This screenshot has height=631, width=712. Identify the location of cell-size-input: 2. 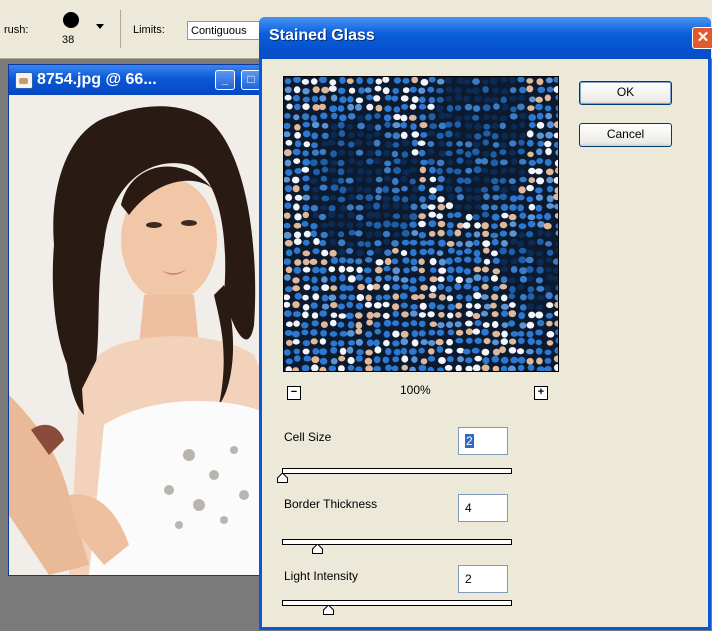
(483, 441).